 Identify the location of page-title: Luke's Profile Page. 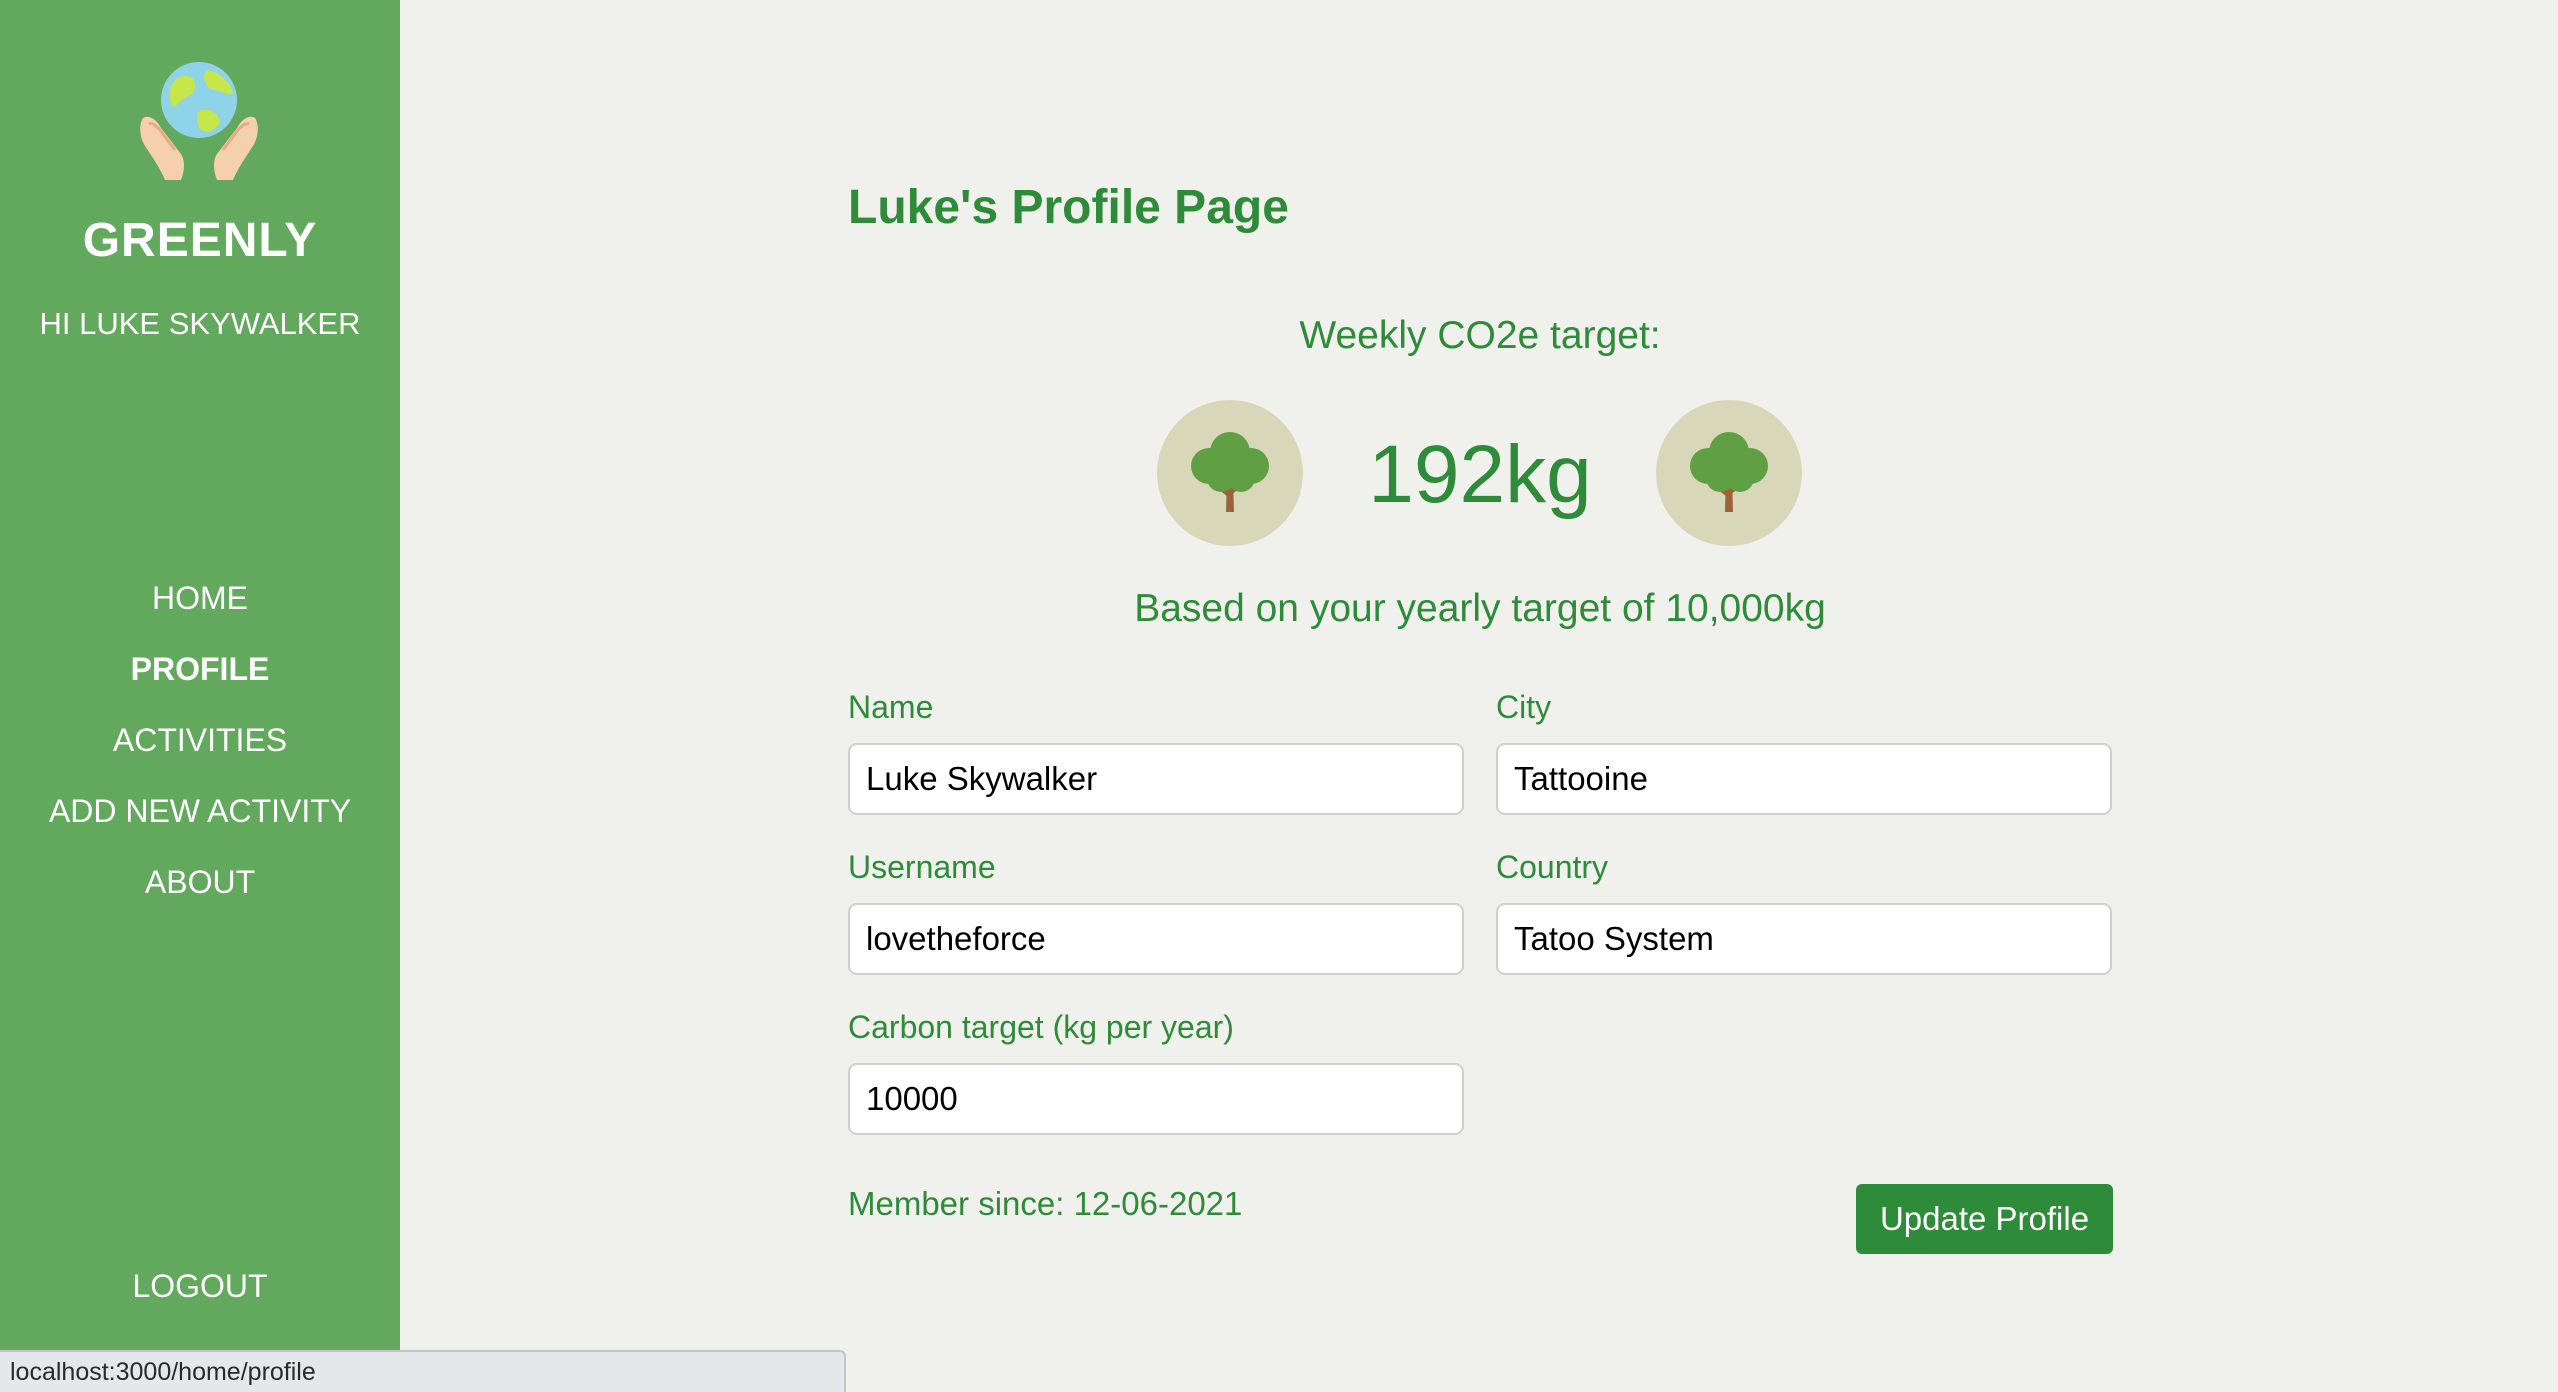
(1068, 207).